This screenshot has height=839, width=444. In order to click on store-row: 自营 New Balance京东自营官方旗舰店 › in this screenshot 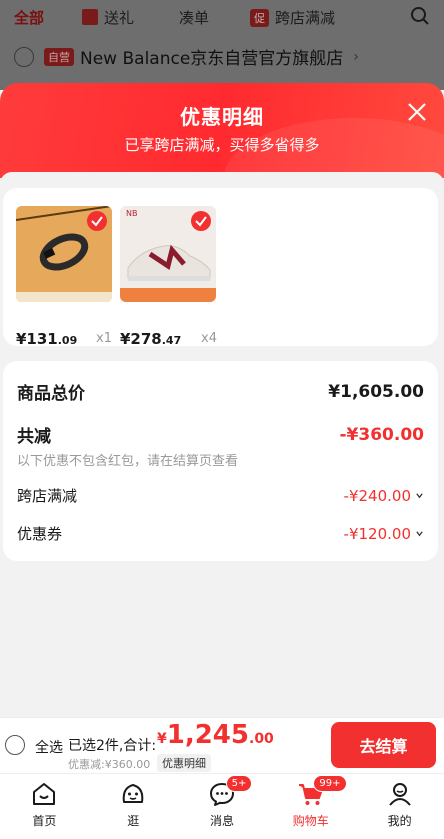, I will do `click(222, 56)`.